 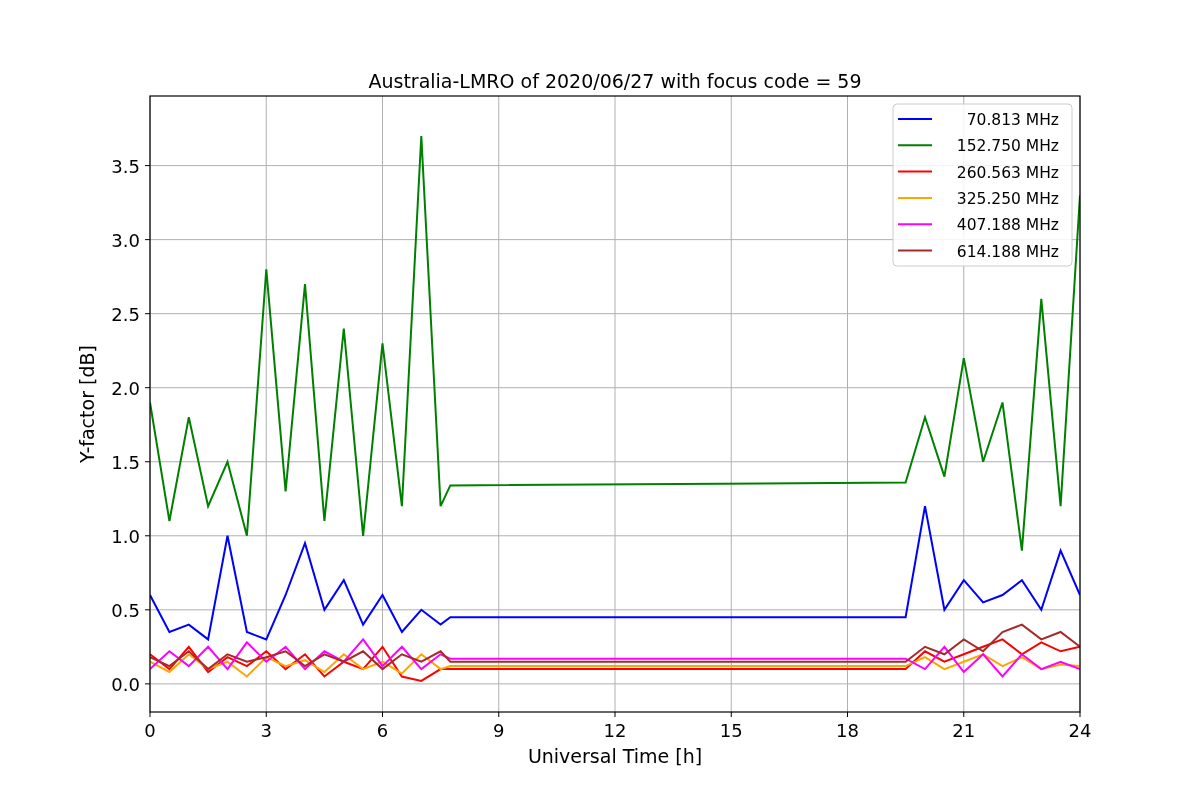 I want to click on y-axis-label: Y-factor [dB], so click(x=87, y=404).